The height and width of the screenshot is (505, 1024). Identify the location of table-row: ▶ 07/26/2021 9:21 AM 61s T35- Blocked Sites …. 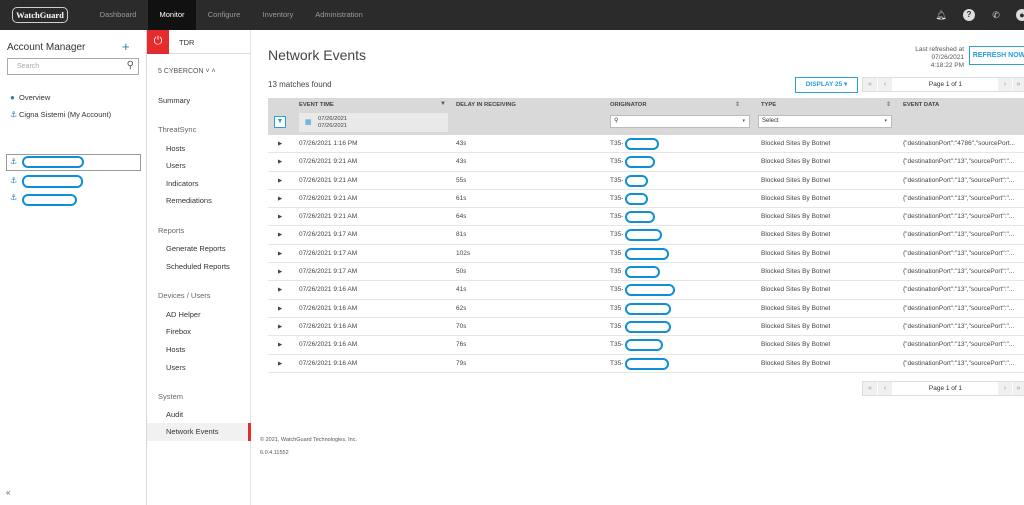
(646, 199).